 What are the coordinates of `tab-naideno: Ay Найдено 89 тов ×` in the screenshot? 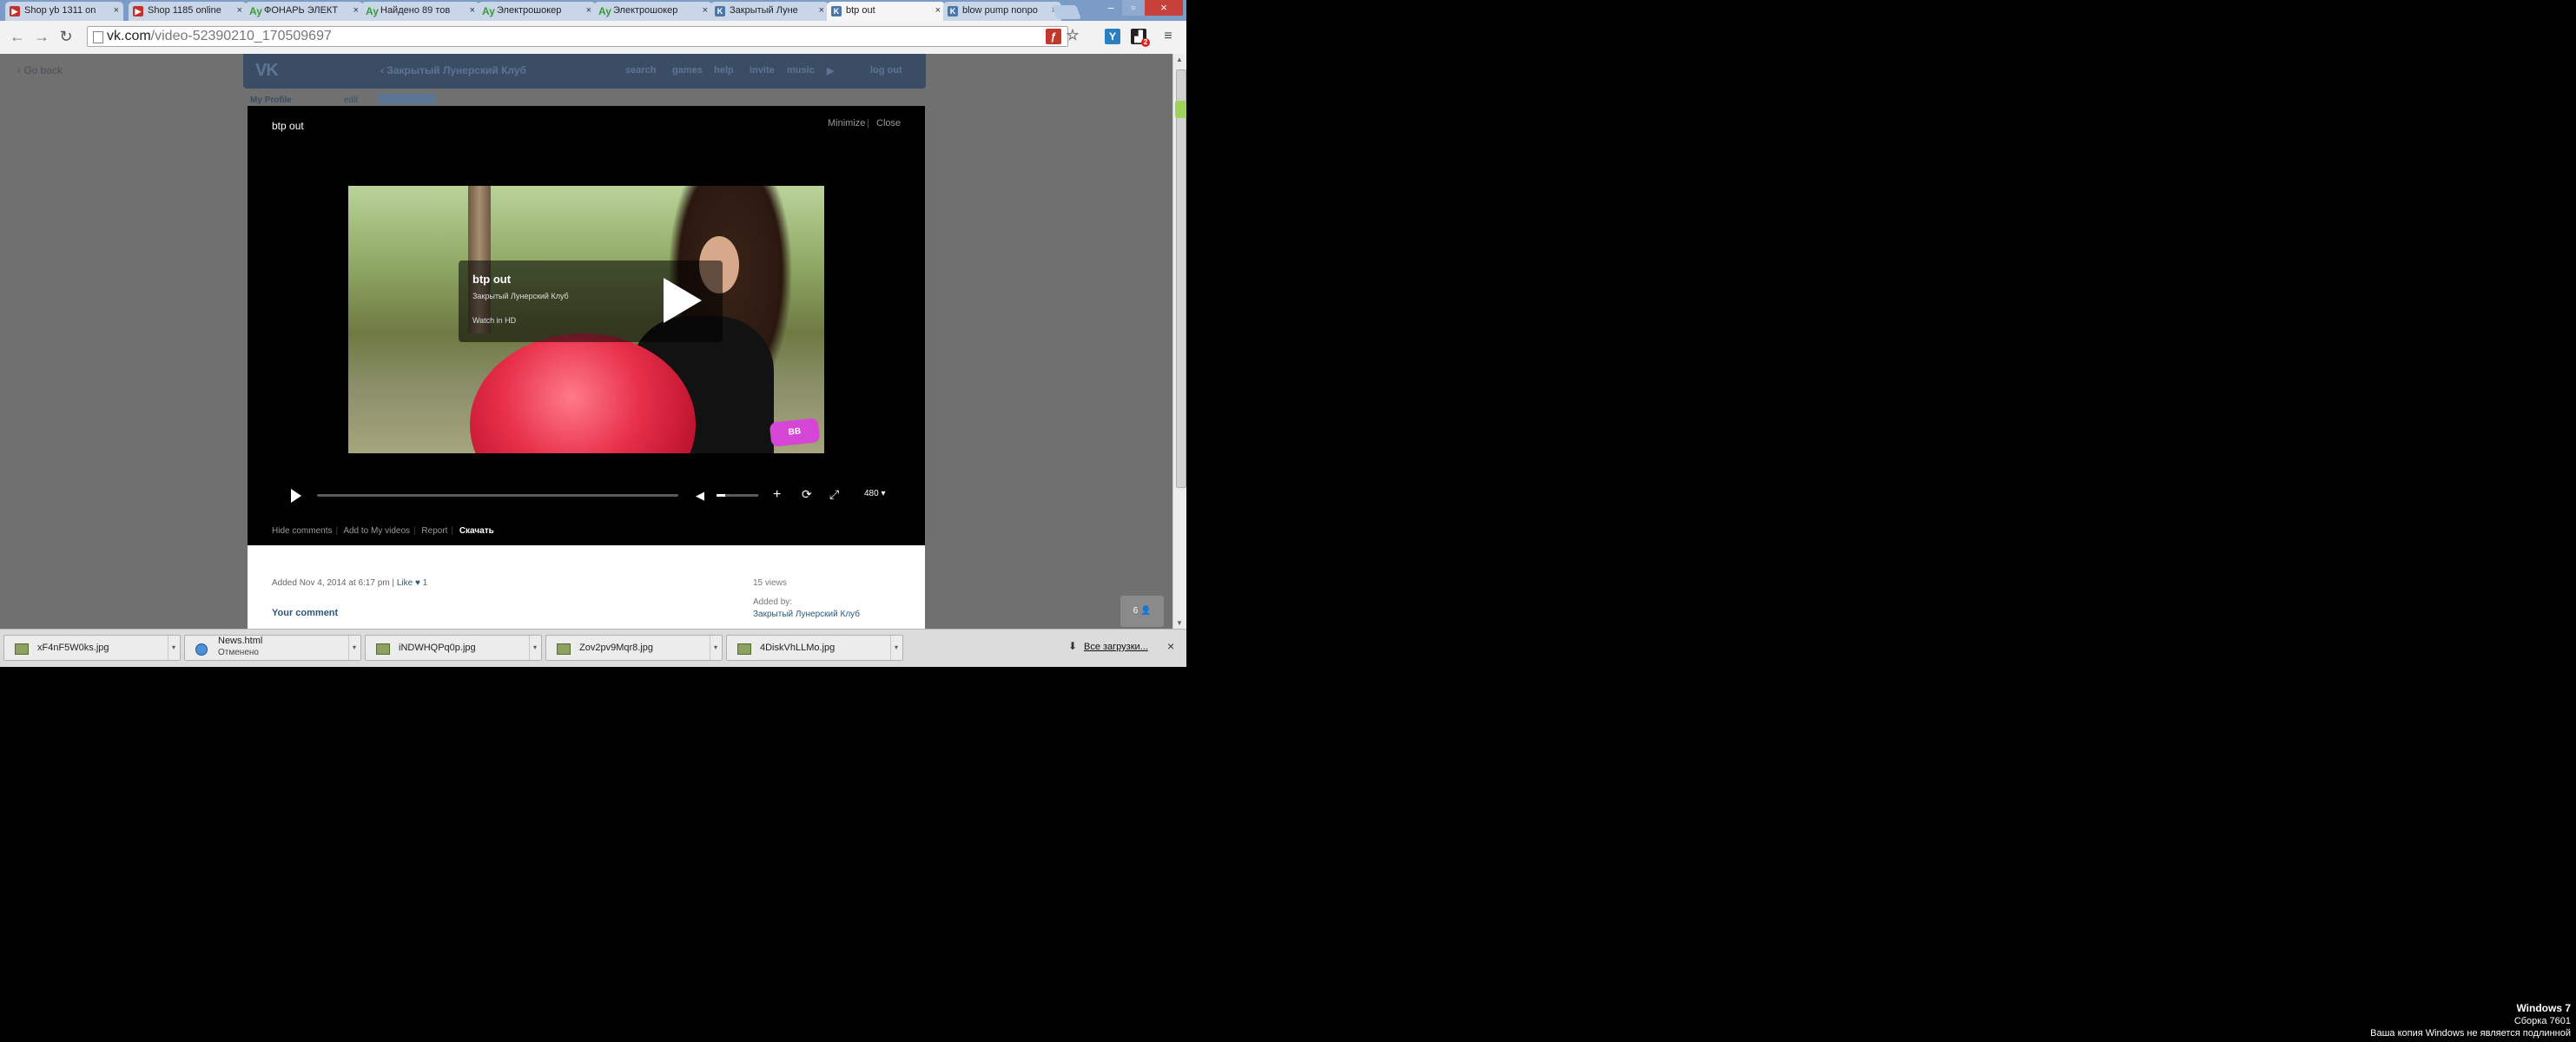 It's located at (420, 11).